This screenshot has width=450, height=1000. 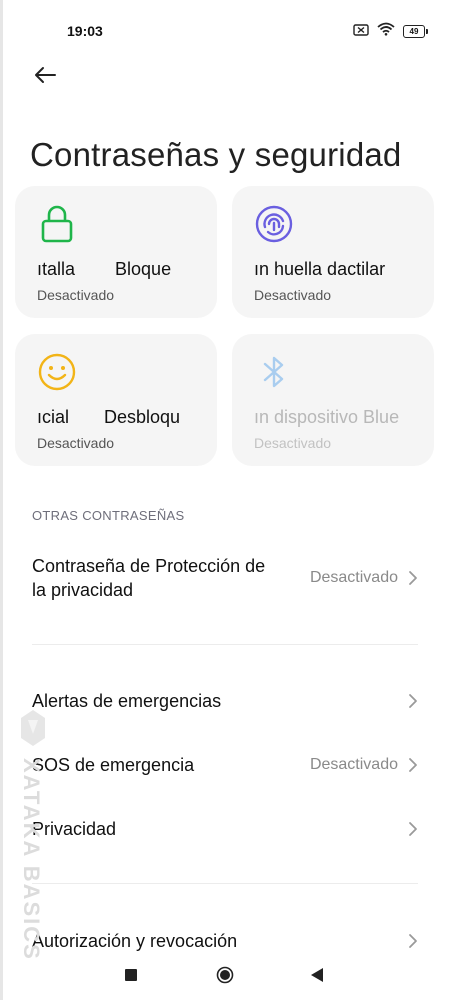 What do you see at coordinates (57, 372) in the screenshot?
I see `smiley-face-icon` at bounding box center [57, 372].